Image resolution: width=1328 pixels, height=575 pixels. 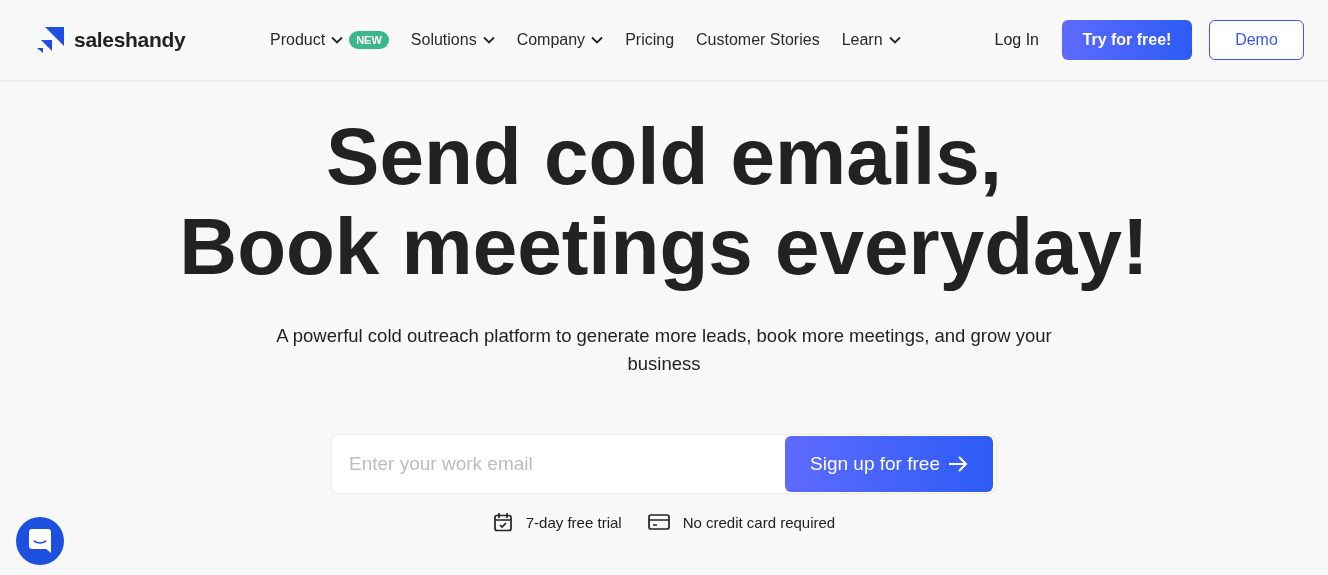 I want to click on chat-button, so click(x=40, y=541).